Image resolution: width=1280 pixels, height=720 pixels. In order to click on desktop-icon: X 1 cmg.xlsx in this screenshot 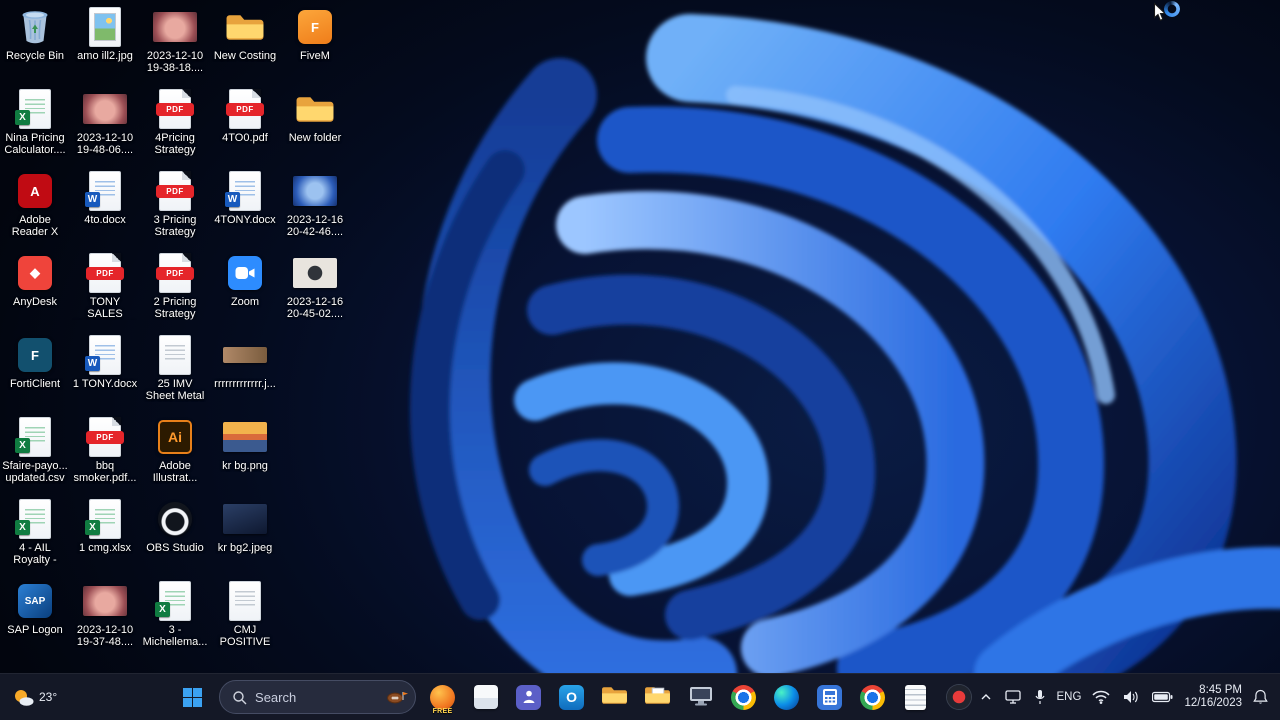, I will do `click(105, 537)`.